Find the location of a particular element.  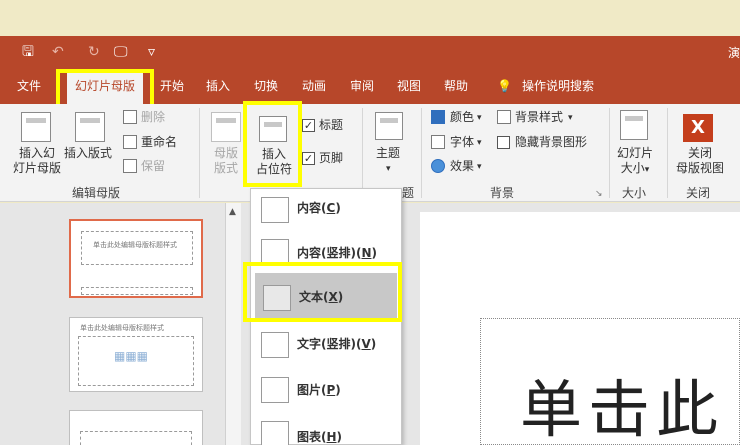

slide-thumbnail-layout: 单击此处编辑母版标题样式 ▦▦▦ is located at coordinates (136, 354).